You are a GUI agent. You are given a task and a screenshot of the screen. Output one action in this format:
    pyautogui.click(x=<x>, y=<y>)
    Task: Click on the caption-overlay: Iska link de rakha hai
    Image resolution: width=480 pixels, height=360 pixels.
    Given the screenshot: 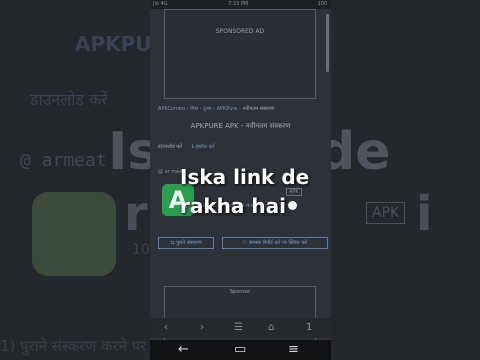 What is the action you would take?
    pyautogui.click(x=244, y=192)
    